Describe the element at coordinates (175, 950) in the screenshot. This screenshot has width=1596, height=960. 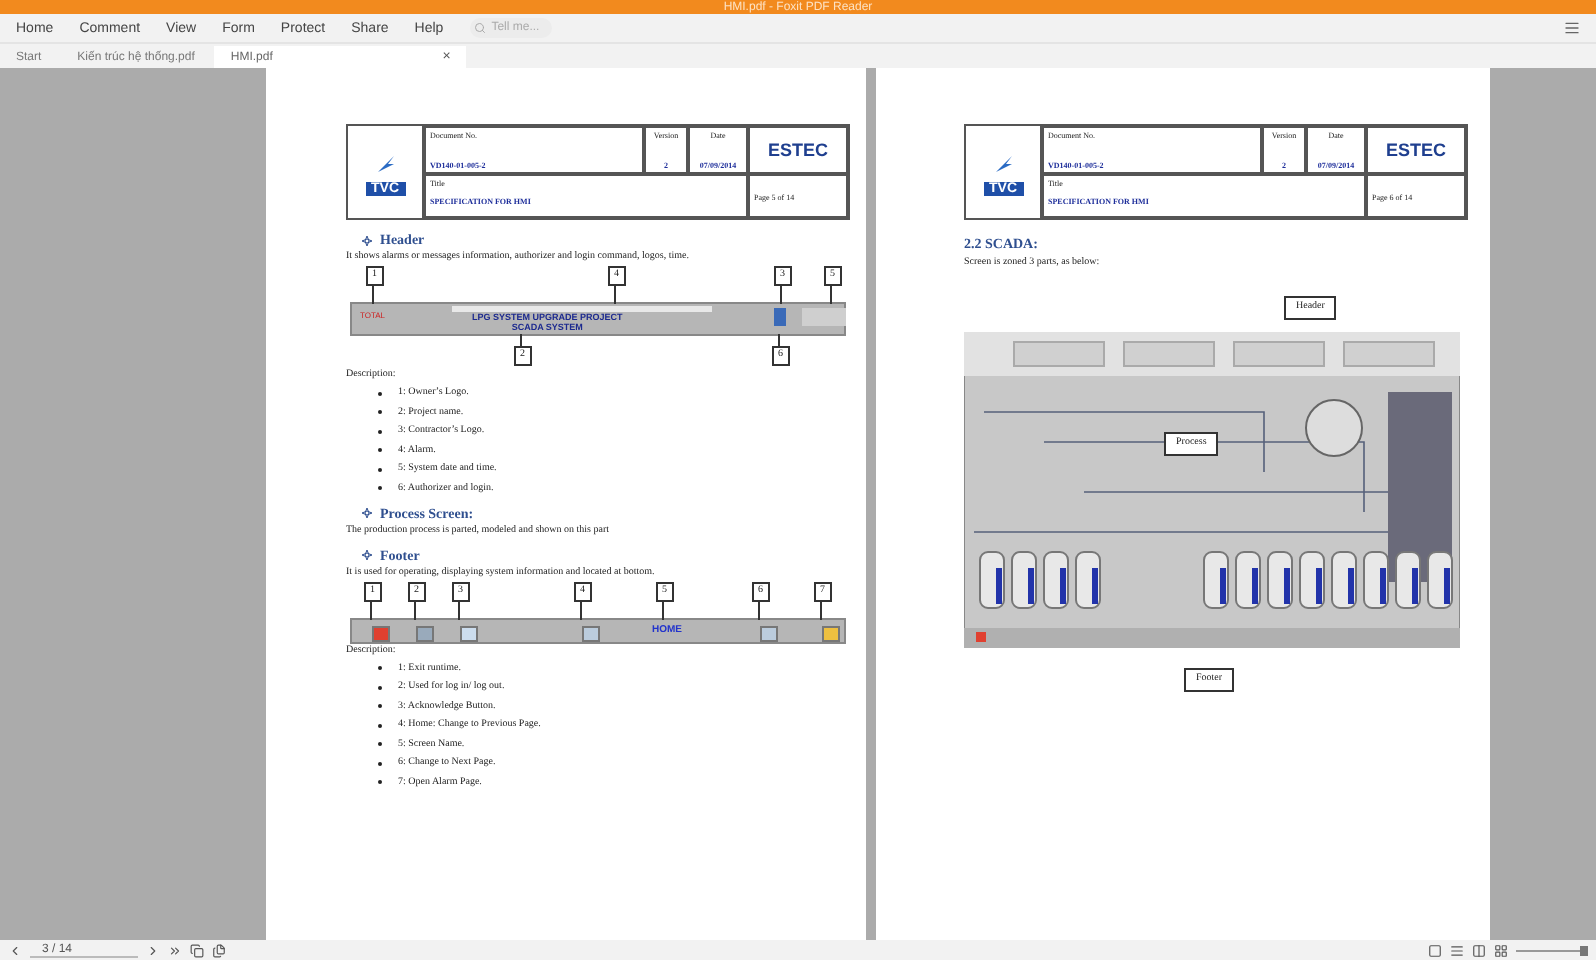
I see `last-page-icon` at that location.